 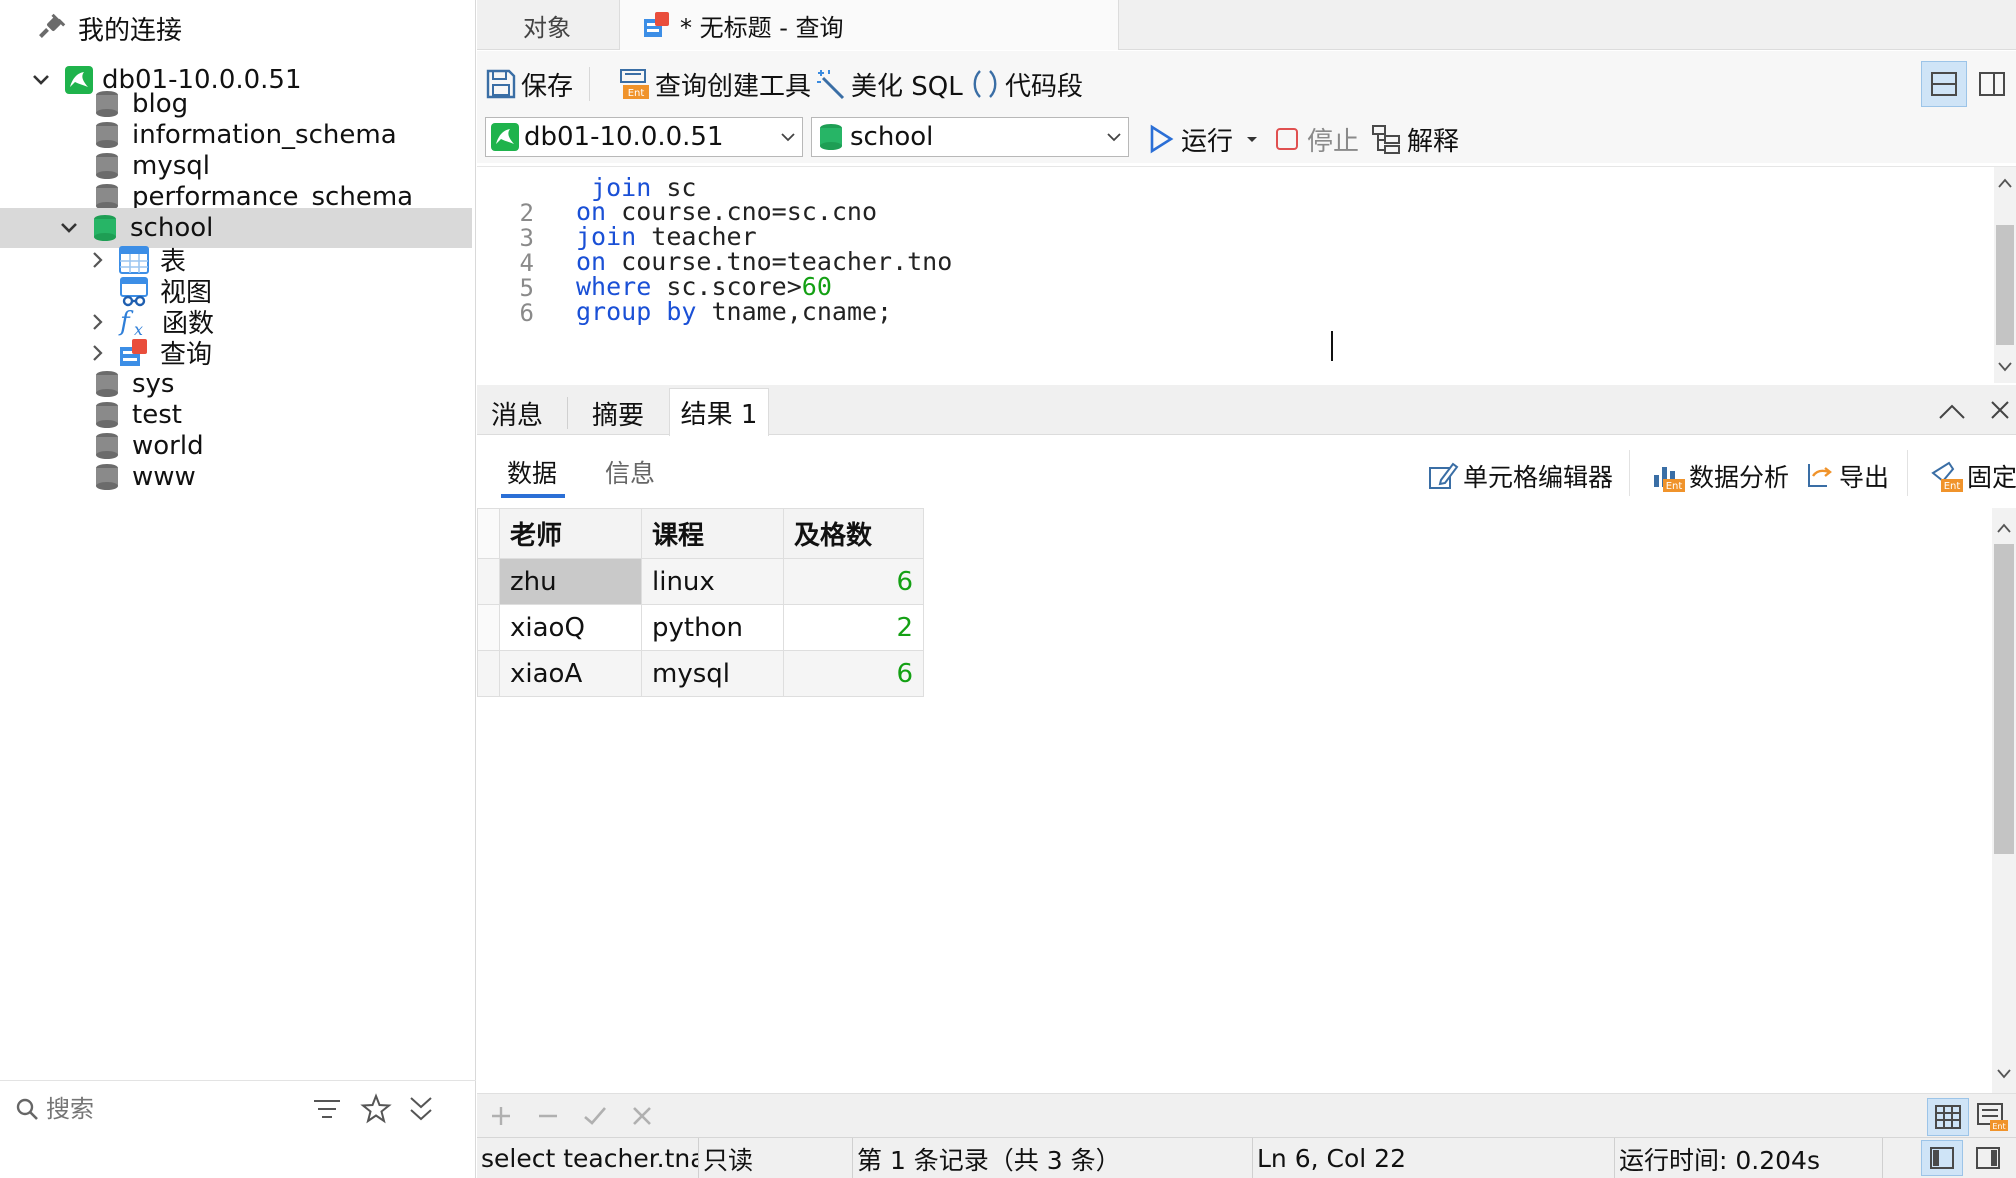 What do you see at coordinates (1246, 25) in the screenshot?
I see `document-tab-strip: 对象 * 无标题 - 查询` at bounding box center [1246, 25].